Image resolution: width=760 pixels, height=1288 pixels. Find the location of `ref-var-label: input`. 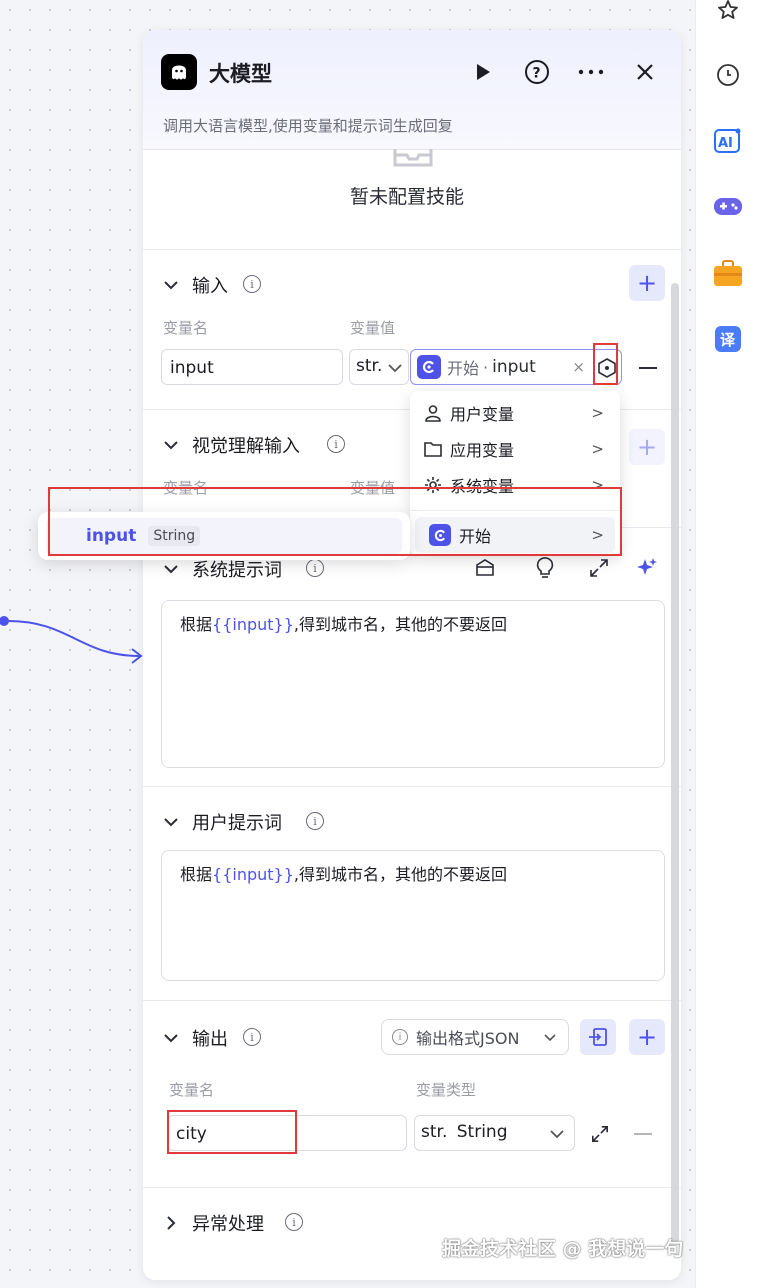

ref-var-label: input is located at coordinates (514, 367).